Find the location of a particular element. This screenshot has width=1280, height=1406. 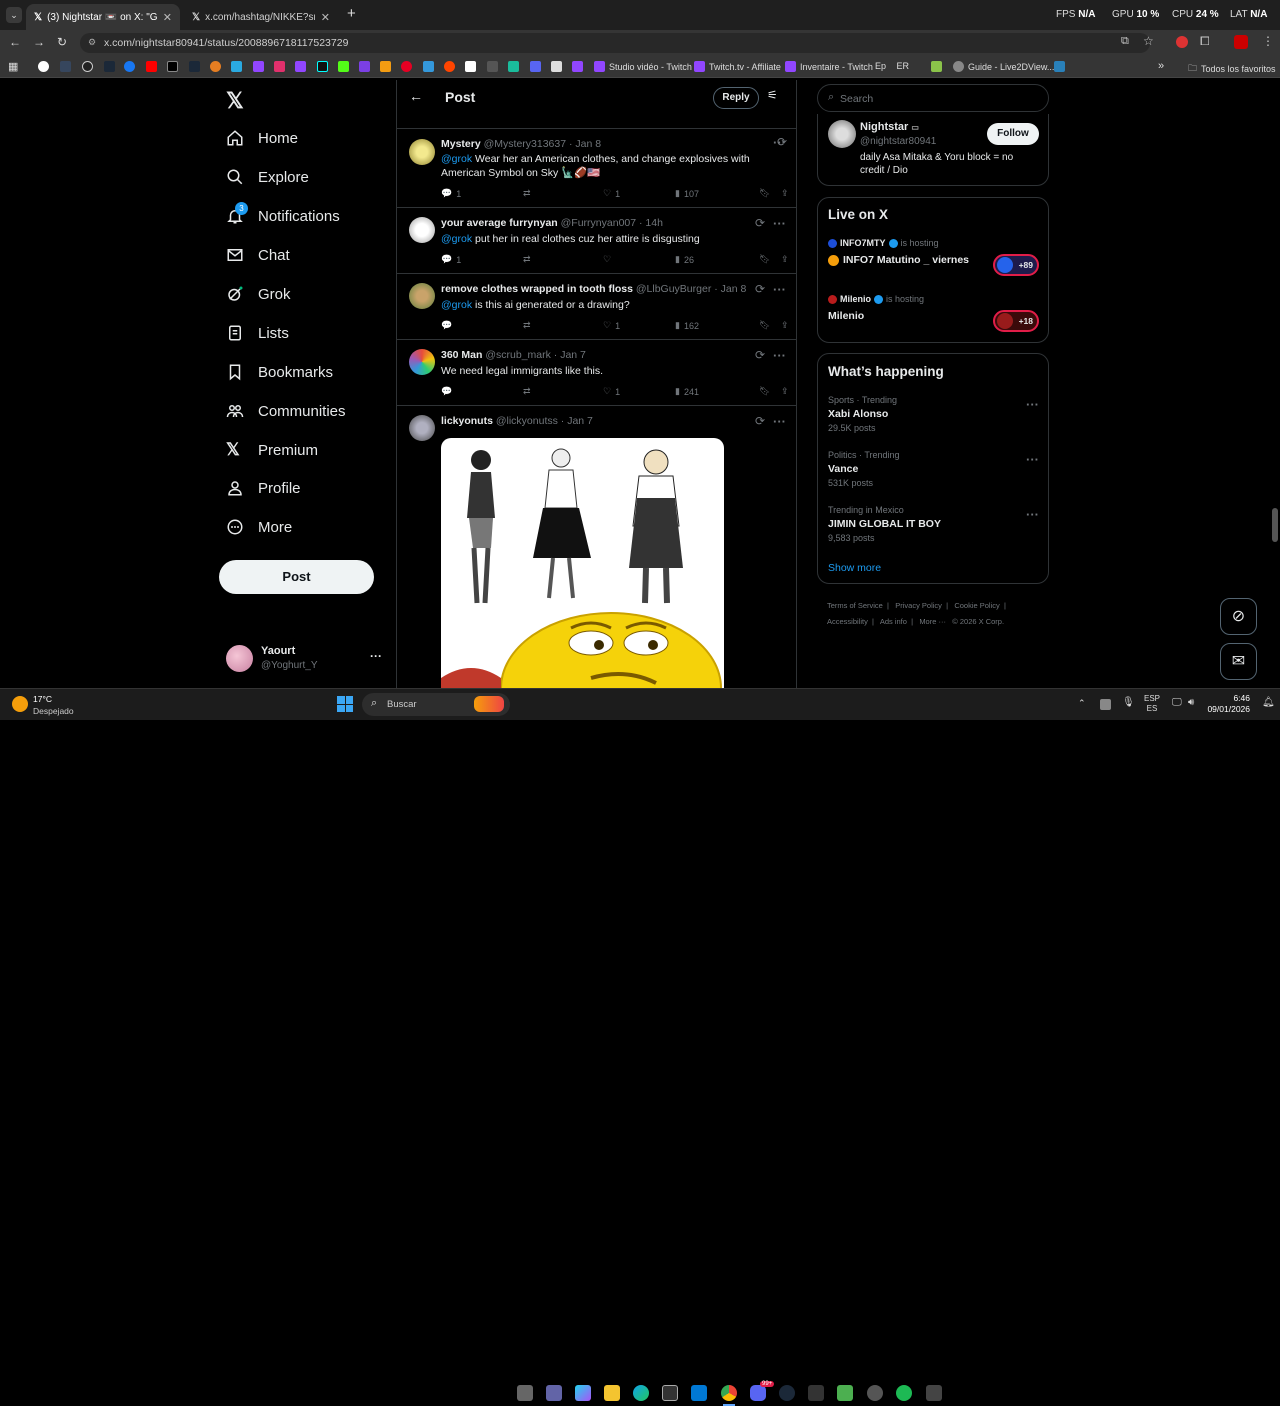

nav-premium: 𝕏 Premium is located at coordinates (272, 450).